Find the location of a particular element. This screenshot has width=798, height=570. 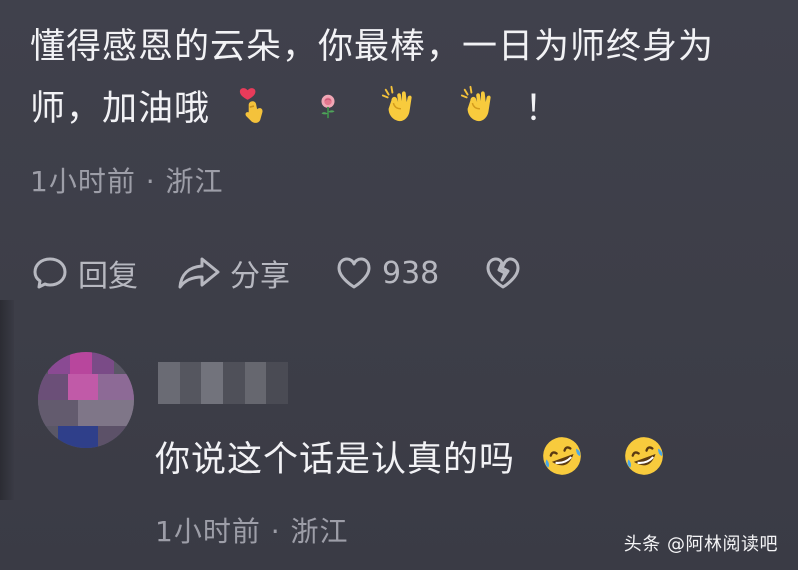

reply-body: 你说这个话是认真的吗 is located at coordinates (417, 460).